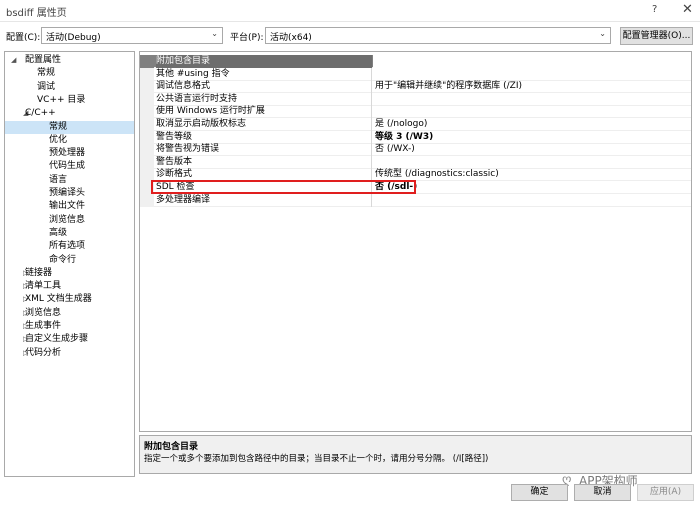 The width and height of the screenshot is (700, 507). I want to click on tree-item-label: XML 文档生成器, so click(58, 299).